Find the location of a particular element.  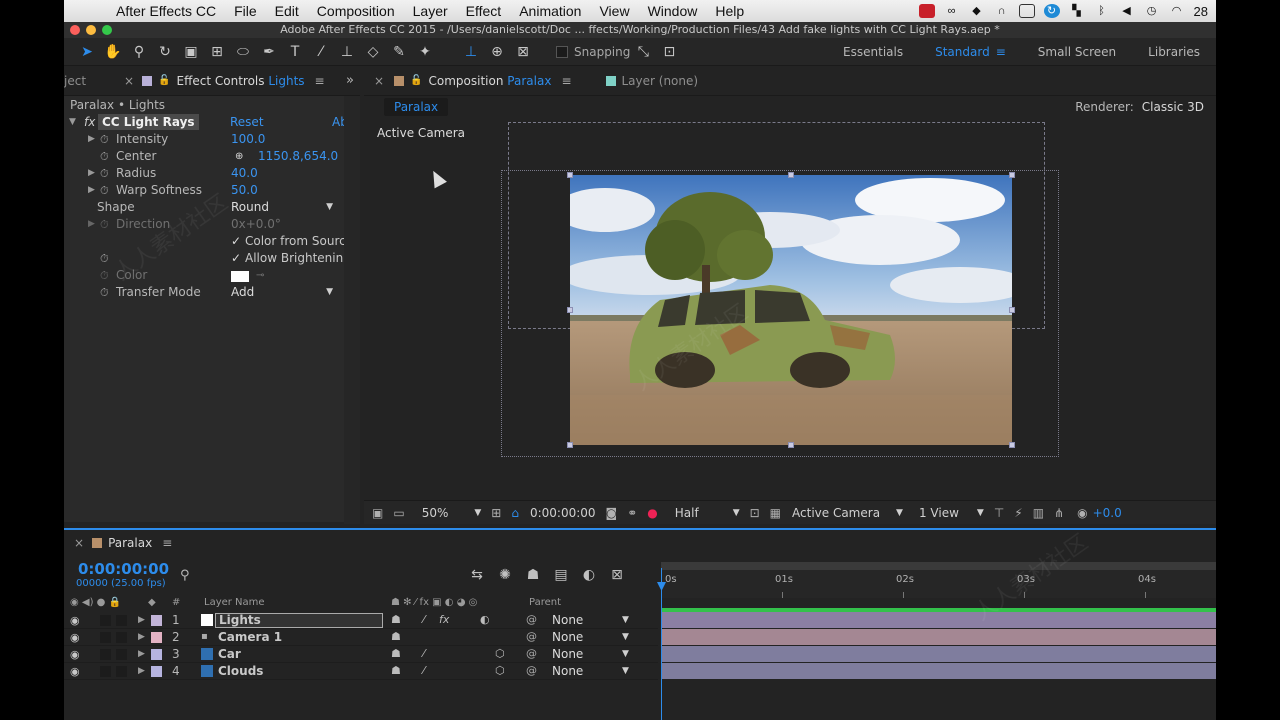

lock-icon: 🔓 is located at coordinates (416, 80).